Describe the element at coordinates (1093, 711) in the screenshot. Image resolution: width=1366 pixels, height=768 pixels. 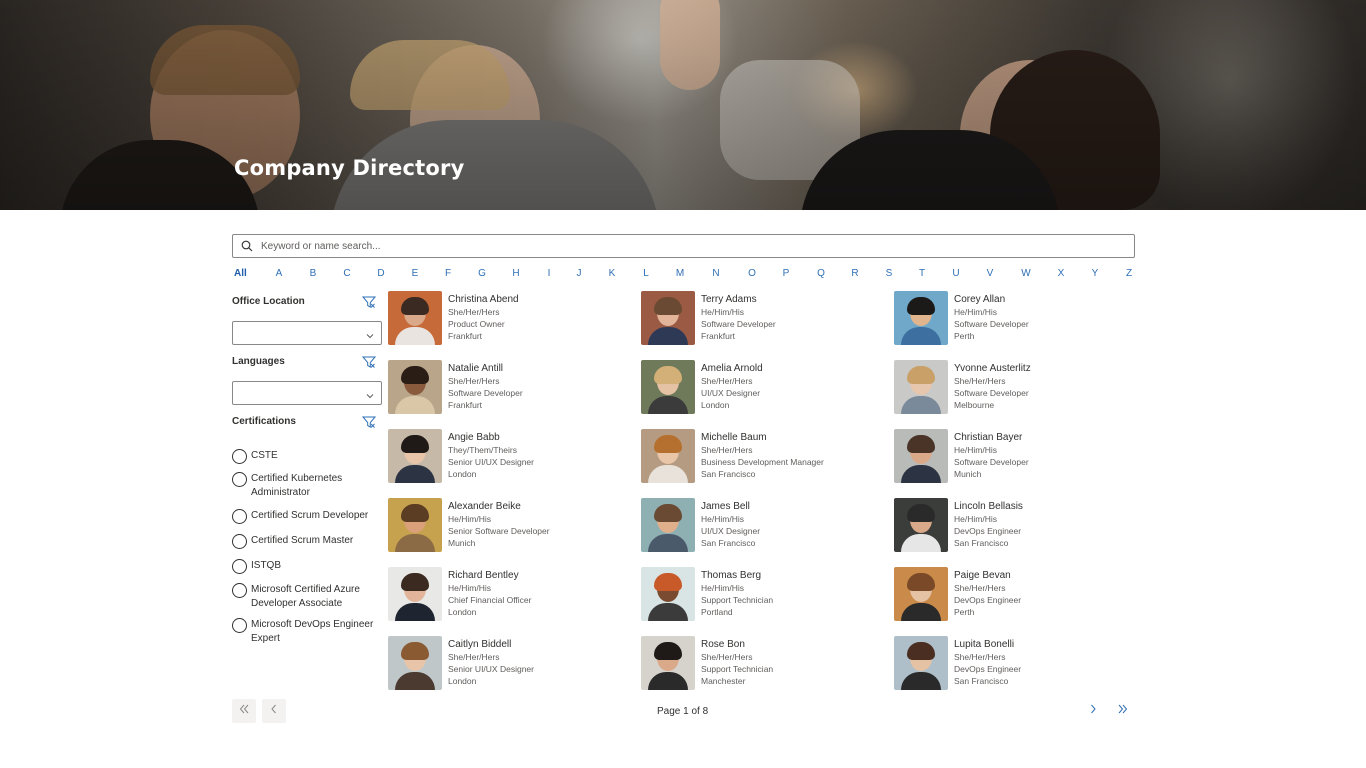
I see `next-page-button` at that location.